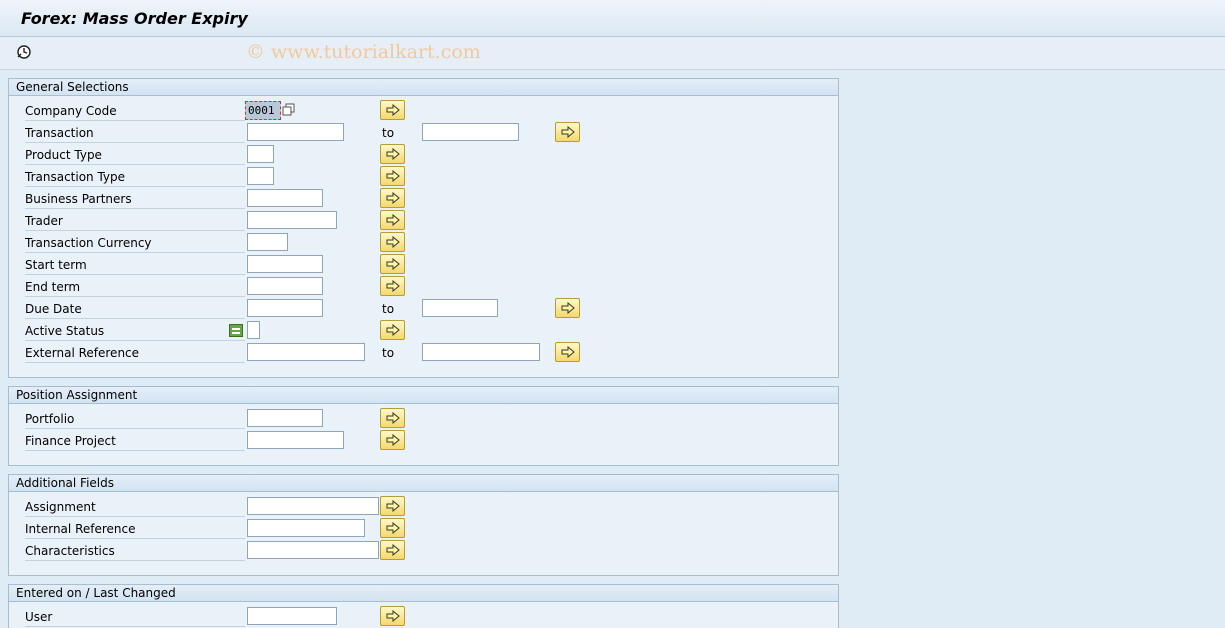 This screenshot has height=628, width=1225. I want to click on value-help-icon, so click(289, 110).